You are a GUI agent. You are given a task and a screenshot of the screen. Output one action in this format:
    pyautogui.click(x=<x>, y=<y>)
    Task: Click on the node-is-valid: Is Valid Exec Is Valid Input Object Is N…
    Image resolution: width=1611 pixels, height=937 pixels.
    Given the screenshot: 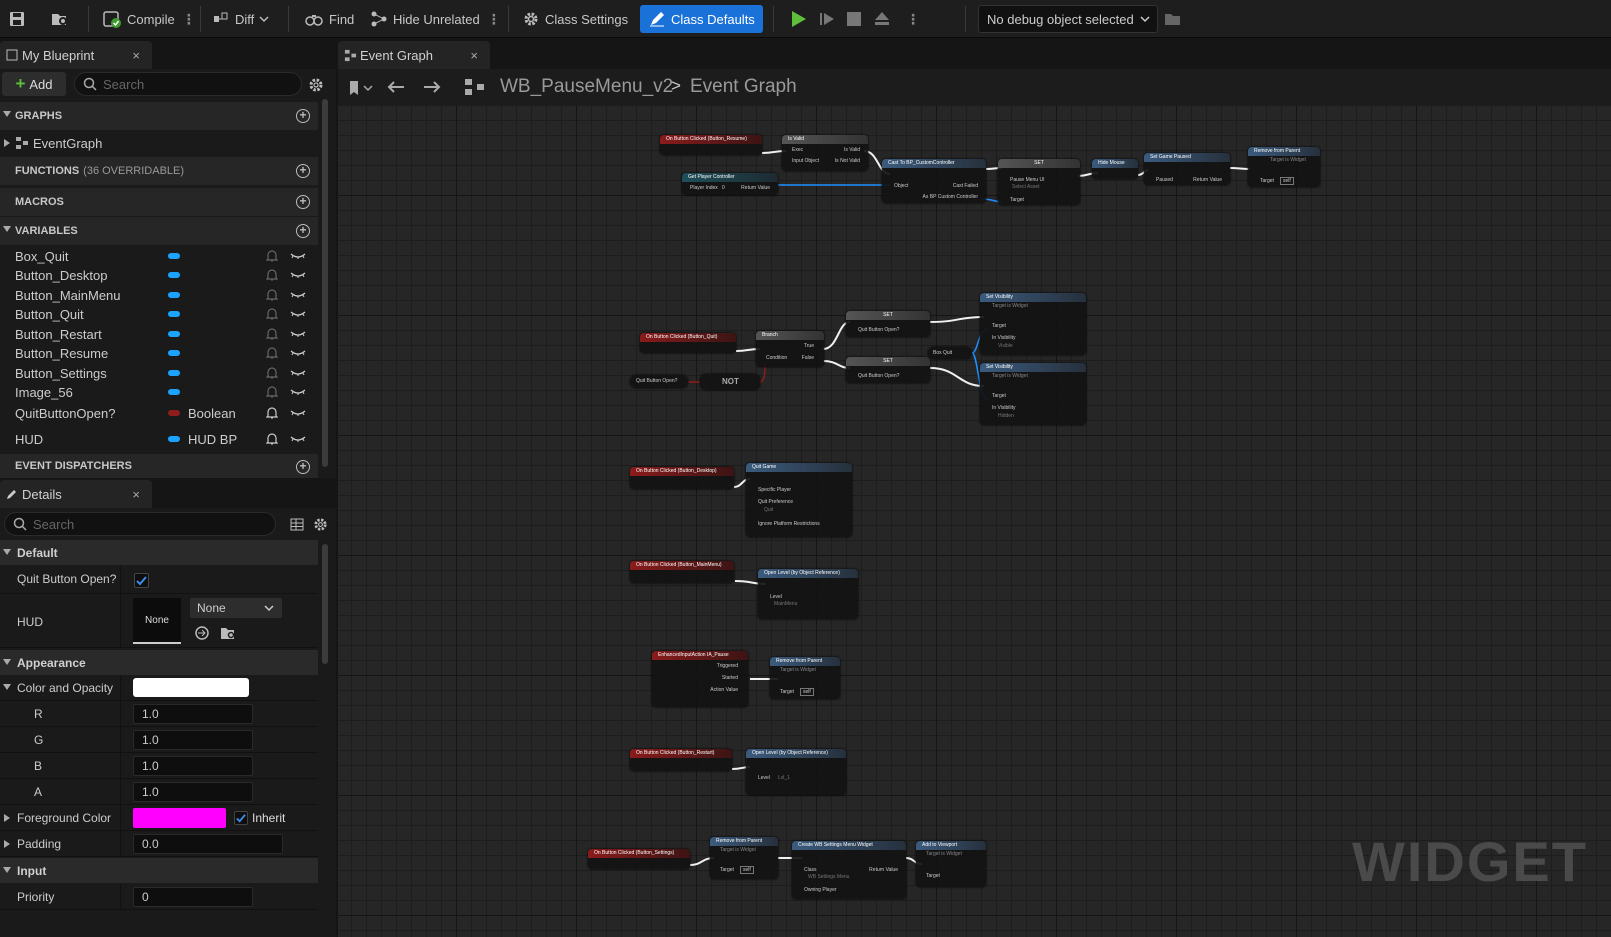 What is the action you would take?
    pyautogui.click(x=825, y=153)
    